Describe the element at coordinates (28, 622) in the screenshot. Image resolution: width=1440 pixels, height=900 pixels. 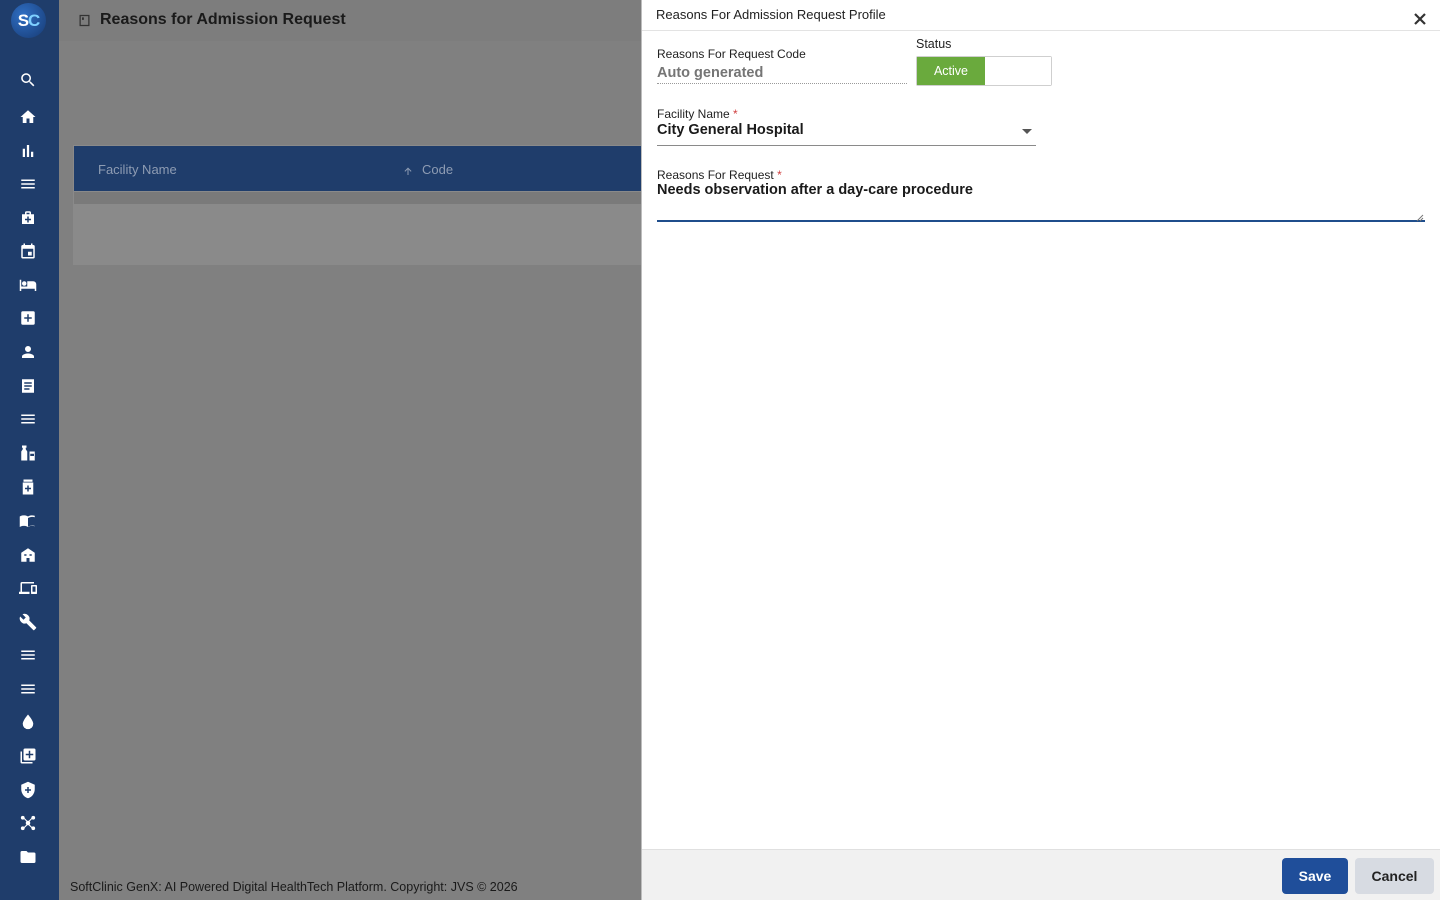
I see `wrench-icon` at that location.